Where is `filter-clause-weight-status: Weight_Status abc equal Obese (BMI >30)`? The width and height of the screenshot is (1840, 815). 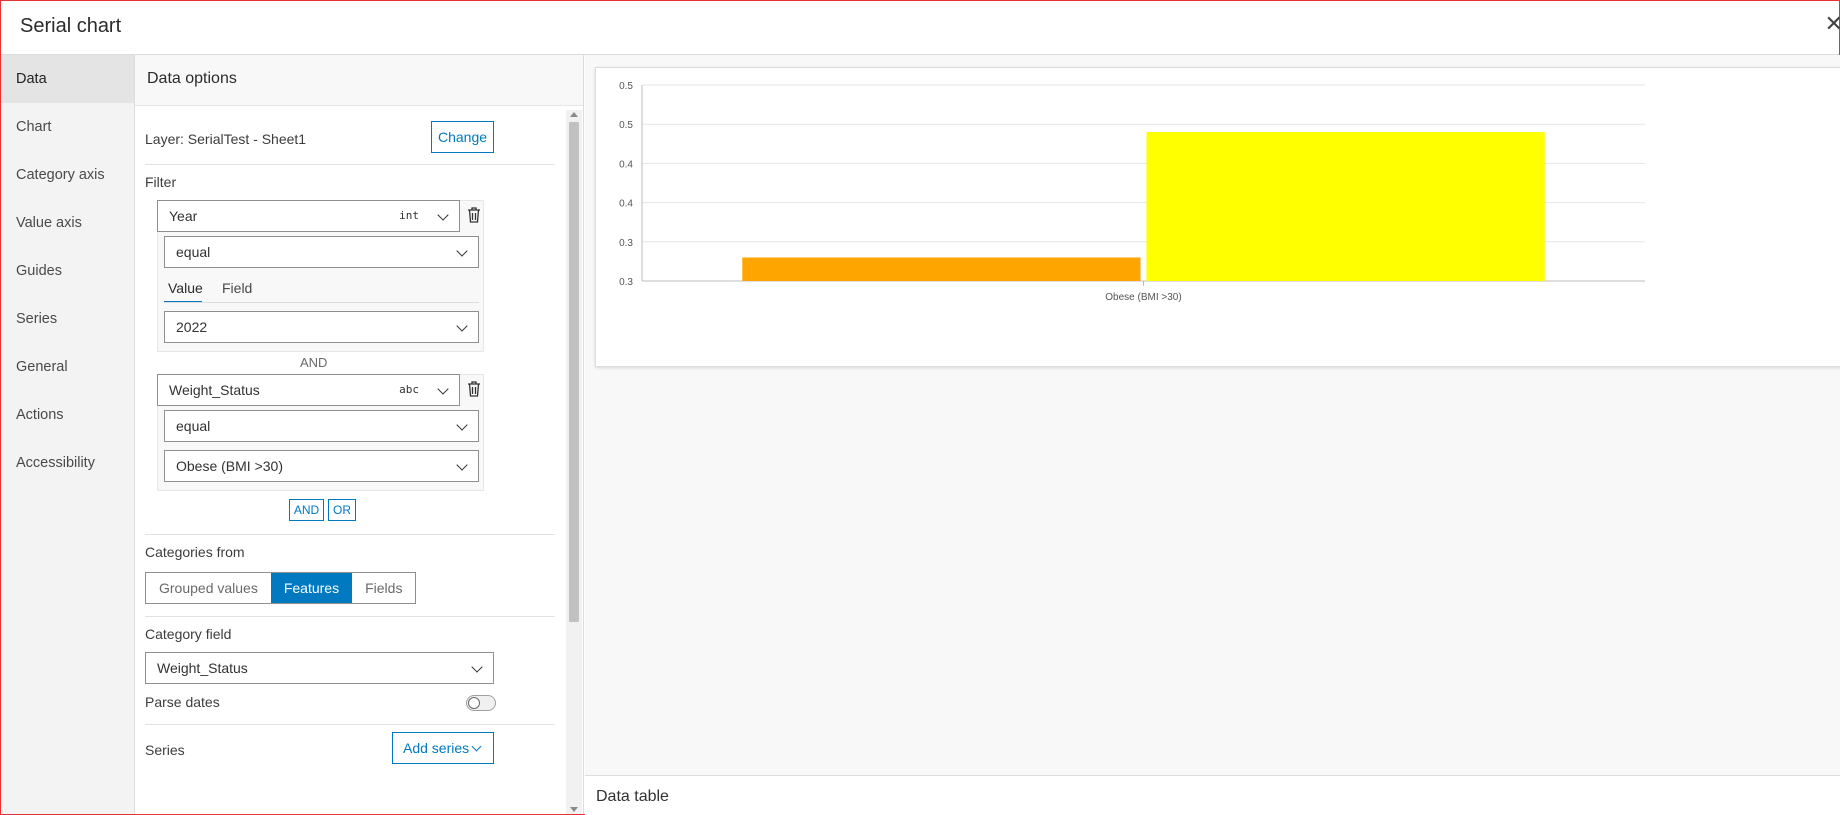 filter-clause-weight-status: Weight_Status abc equal Obese (BMI >30) is located at coordinates (320, 432).